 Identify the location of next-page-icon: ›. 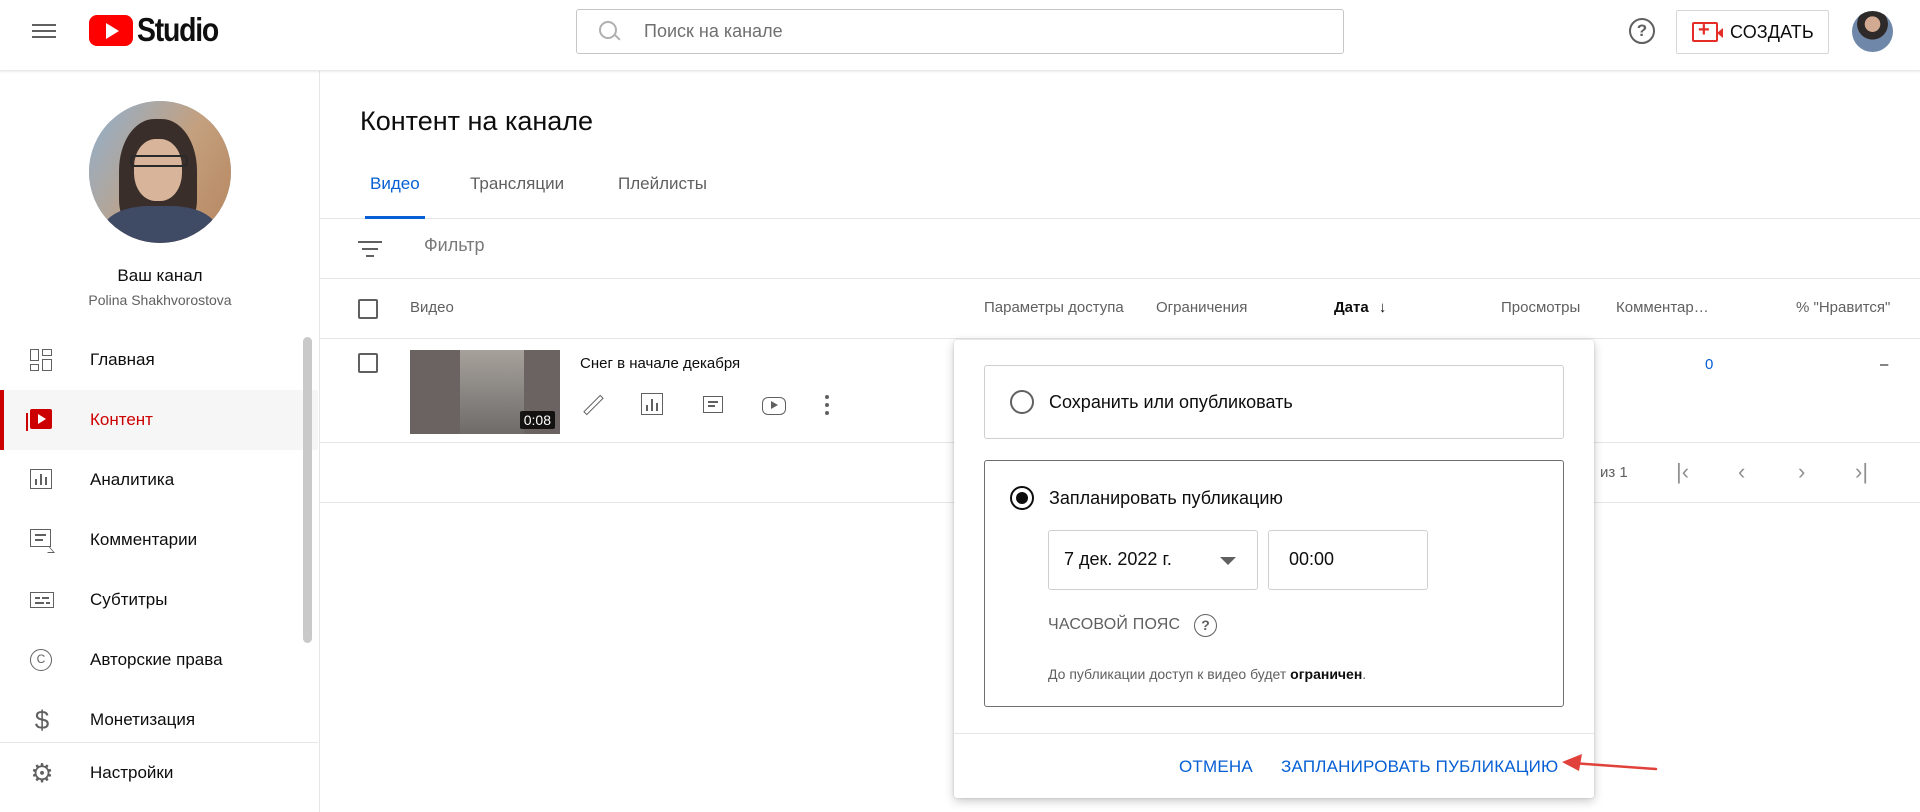
(1801, 472).